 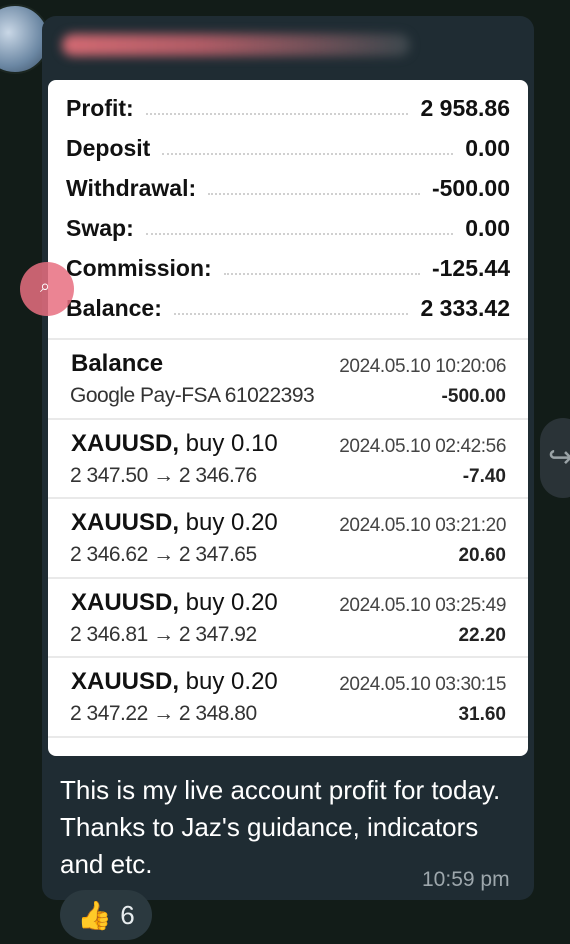 I want to click on message-timestamp: 10:59 pm, so click(x=466, y=879).